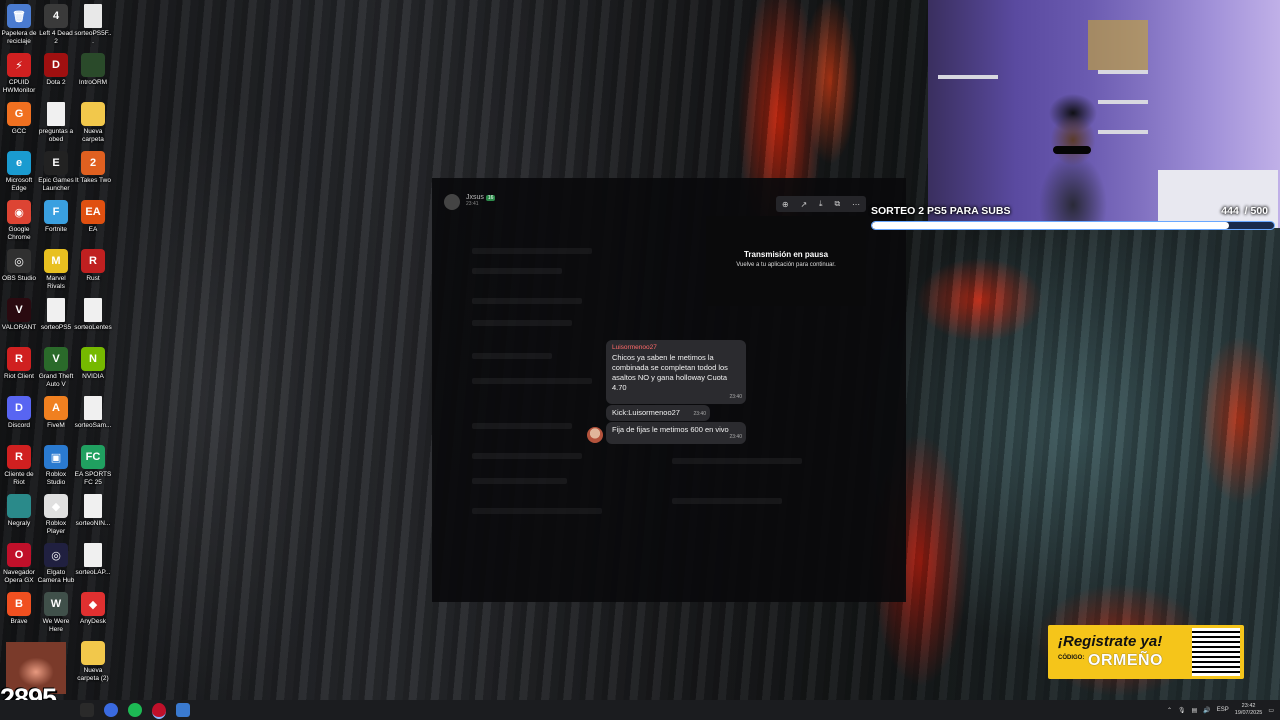  I want to click on desktop-icon-label: Dota 2, so click(56, 82).